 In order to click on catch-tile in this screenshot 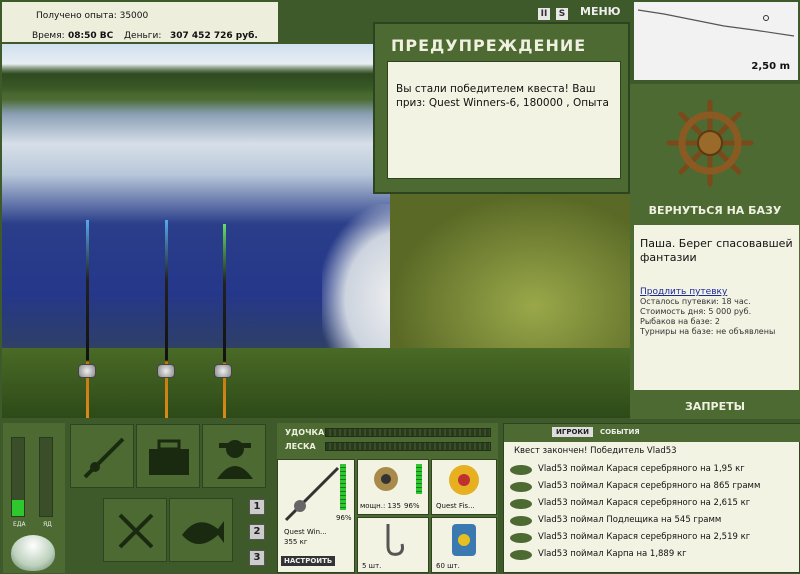, I will do `click(201, 530)`.